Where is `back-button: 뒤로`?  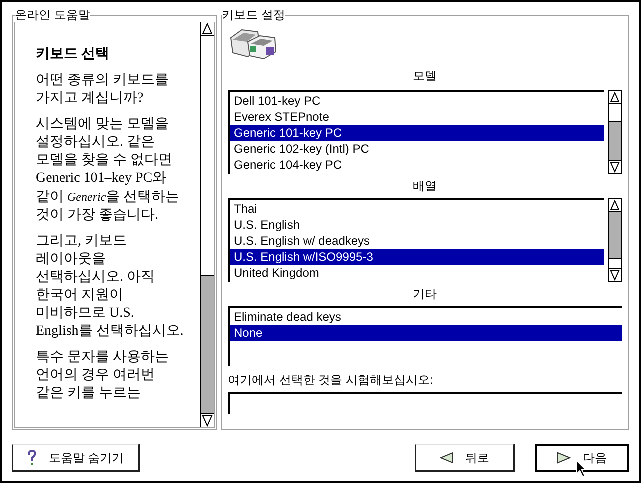
back-button: 뒤로 is located at coordinates (465, 458).